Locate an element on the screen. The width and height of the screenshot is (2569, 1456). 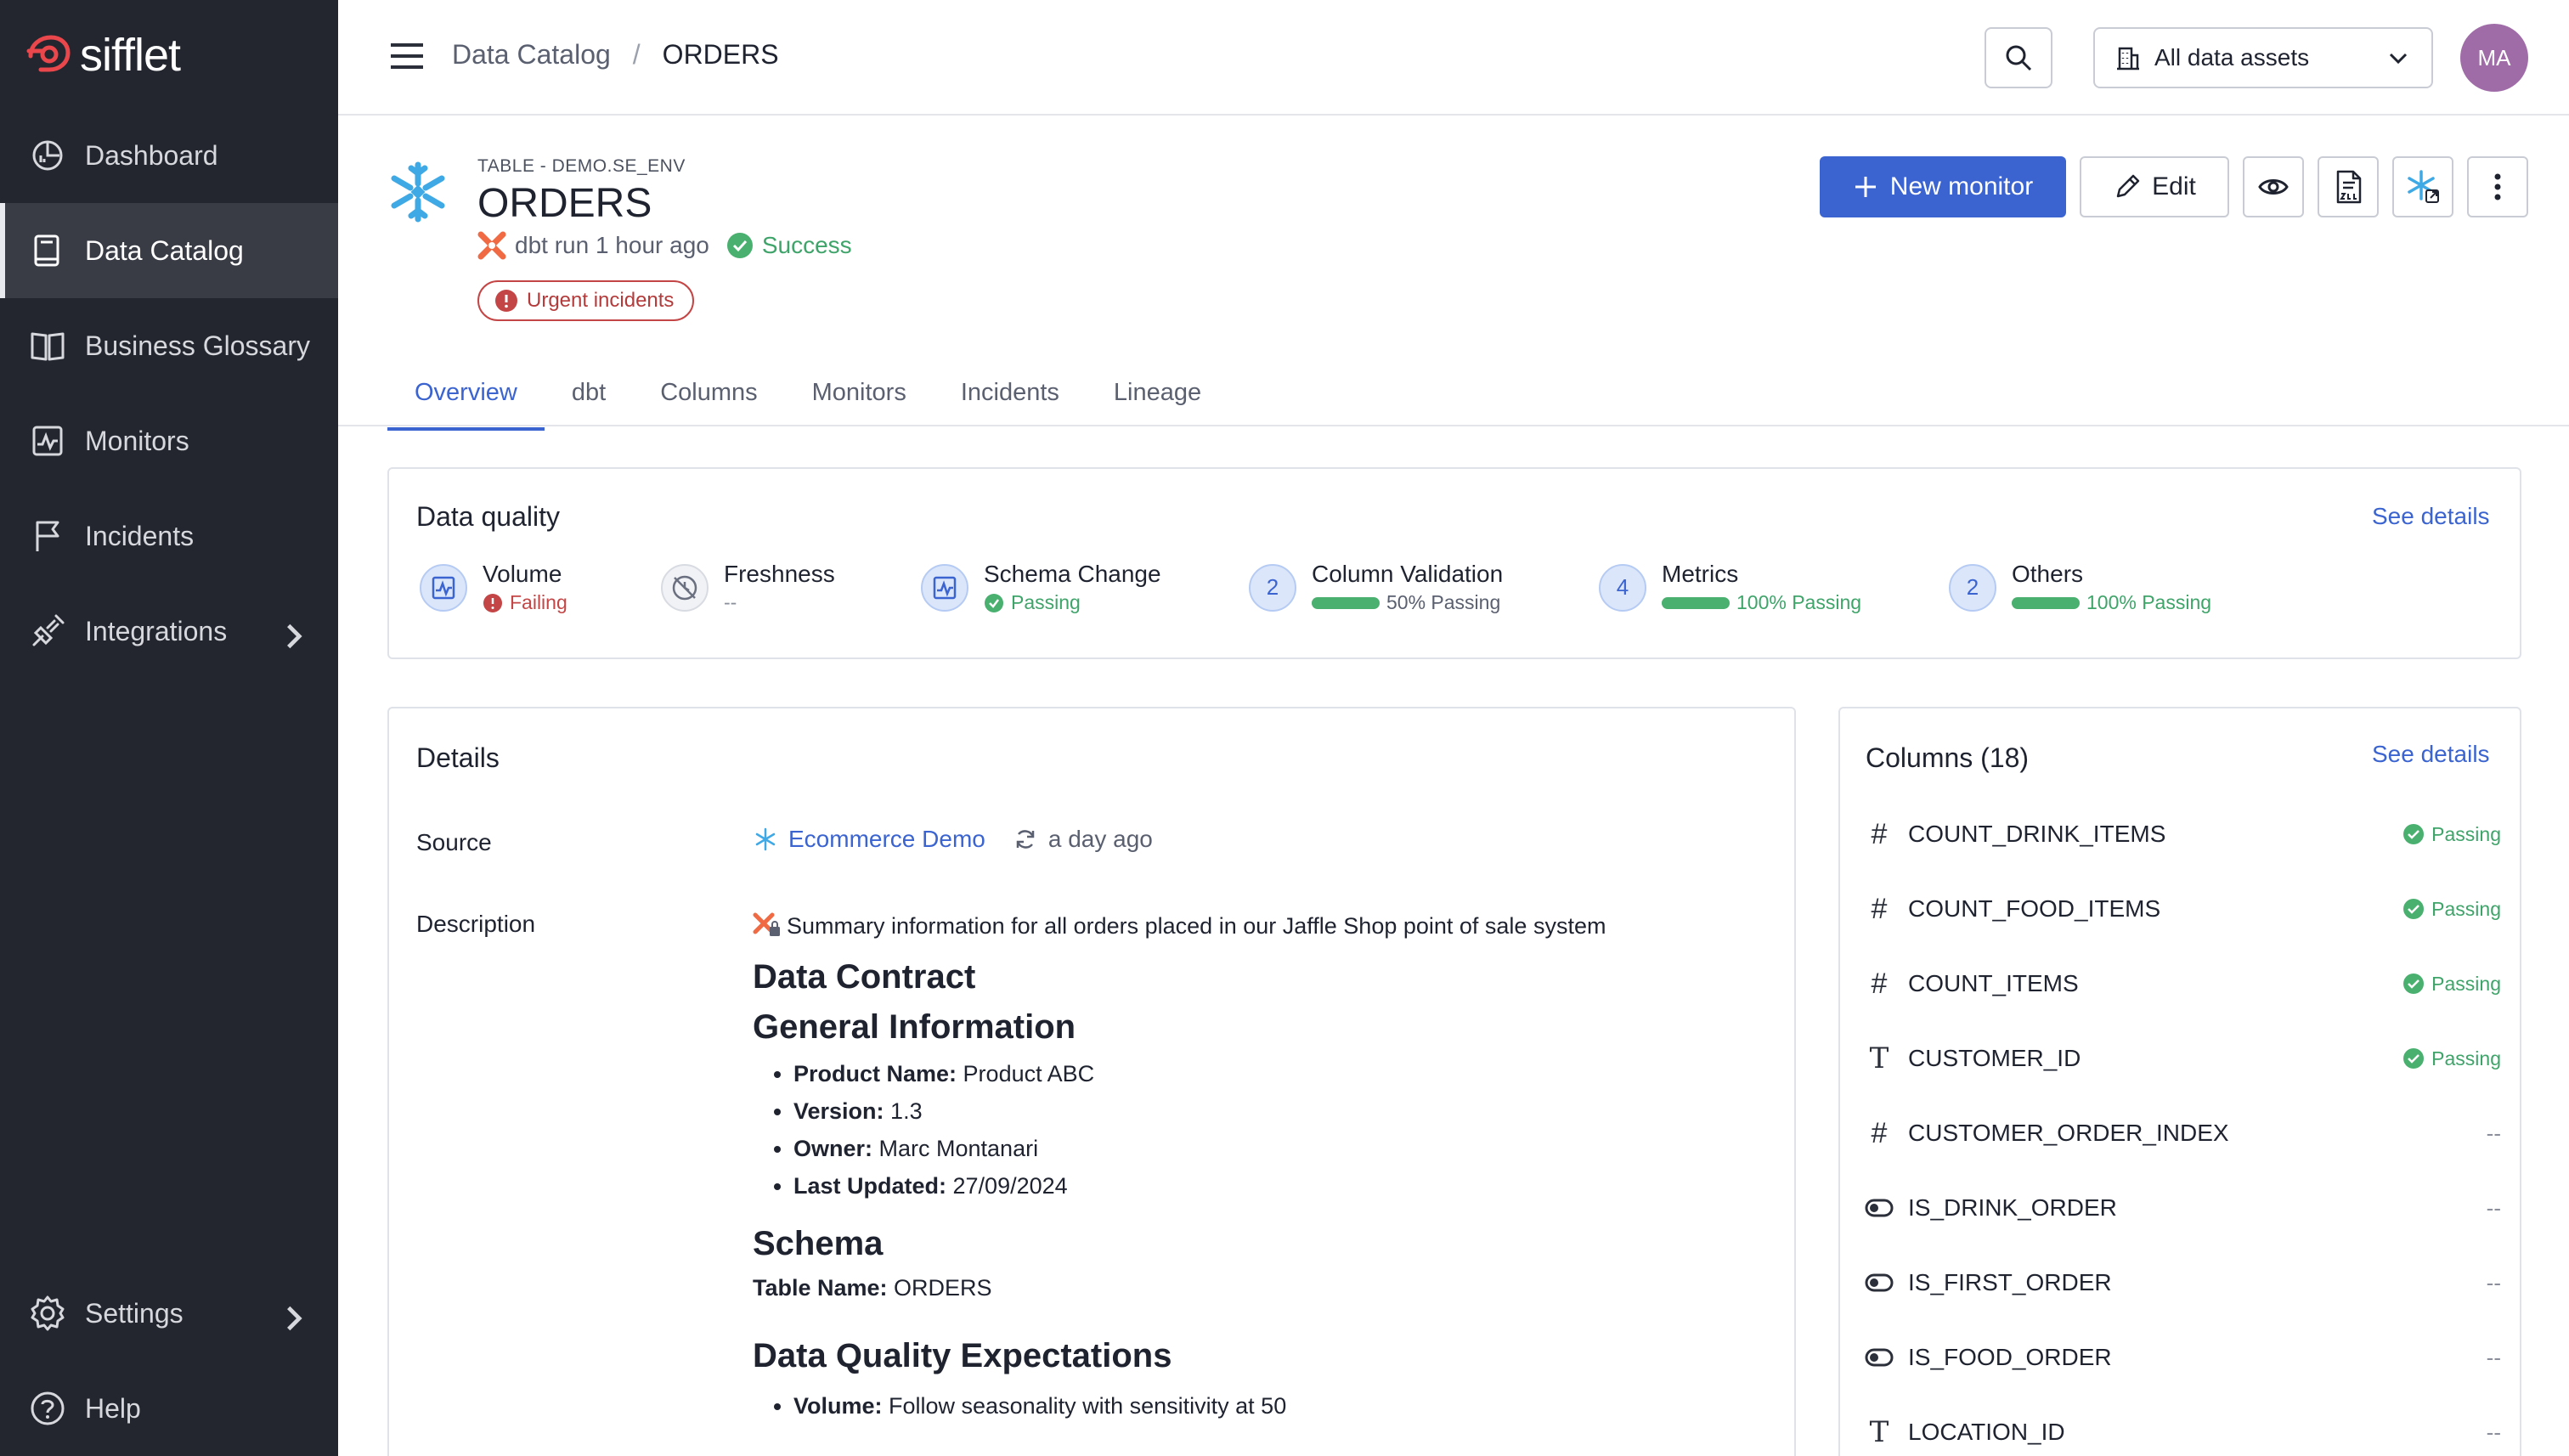
list-item-key: Last Updated: is located at coordinates (870, 1186).